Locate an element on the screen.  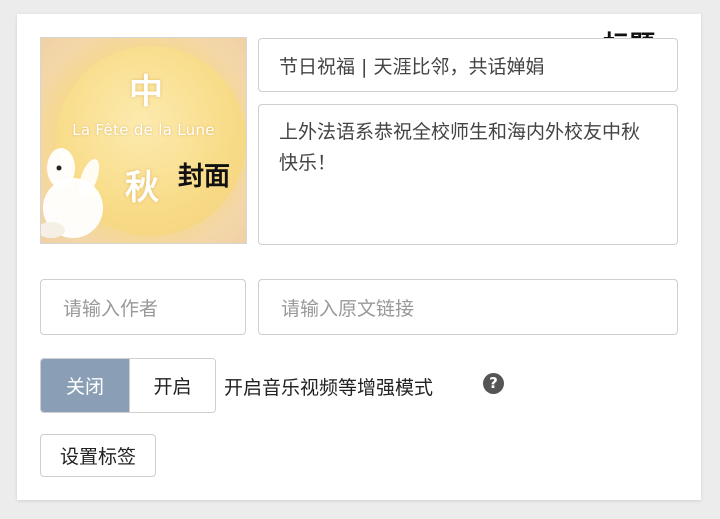
rabbit-icon is located at coordinates (72, 193).